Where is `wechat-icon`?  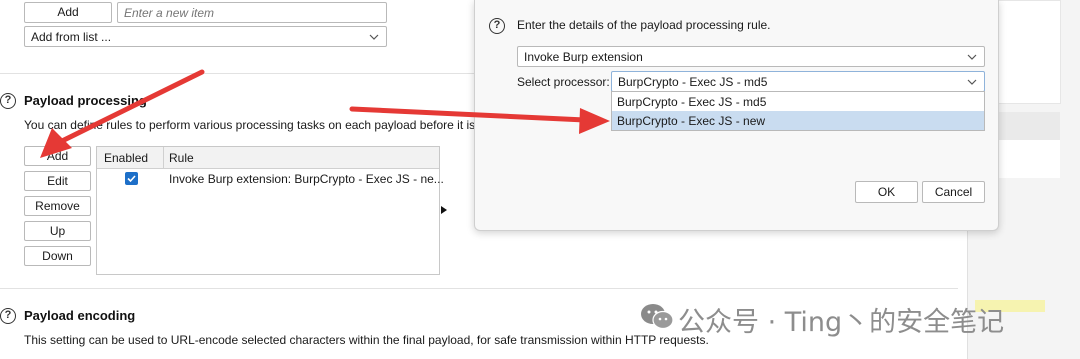 wechat-icon is located at coordinates (657, 317).